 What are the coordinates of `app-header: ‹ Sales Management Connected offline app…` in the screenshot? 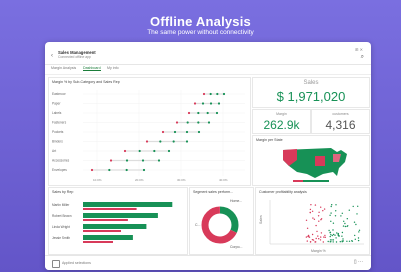 It's located at (208, 53).